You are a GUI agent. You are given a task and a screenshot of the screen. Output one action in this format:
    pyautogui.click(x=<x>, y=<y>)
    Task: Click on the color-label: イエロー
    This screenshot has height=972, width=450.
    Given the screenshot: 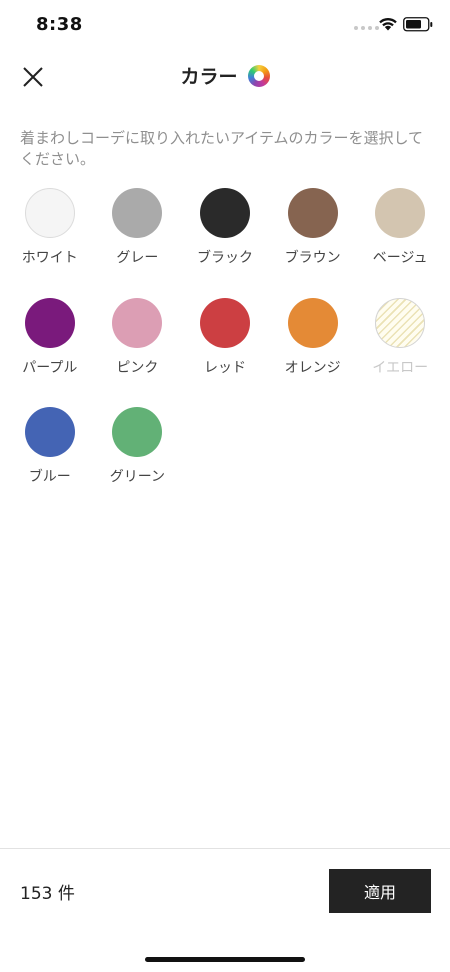 What is the action you would take?
    pyautogui.click(x=400, y=367)
    